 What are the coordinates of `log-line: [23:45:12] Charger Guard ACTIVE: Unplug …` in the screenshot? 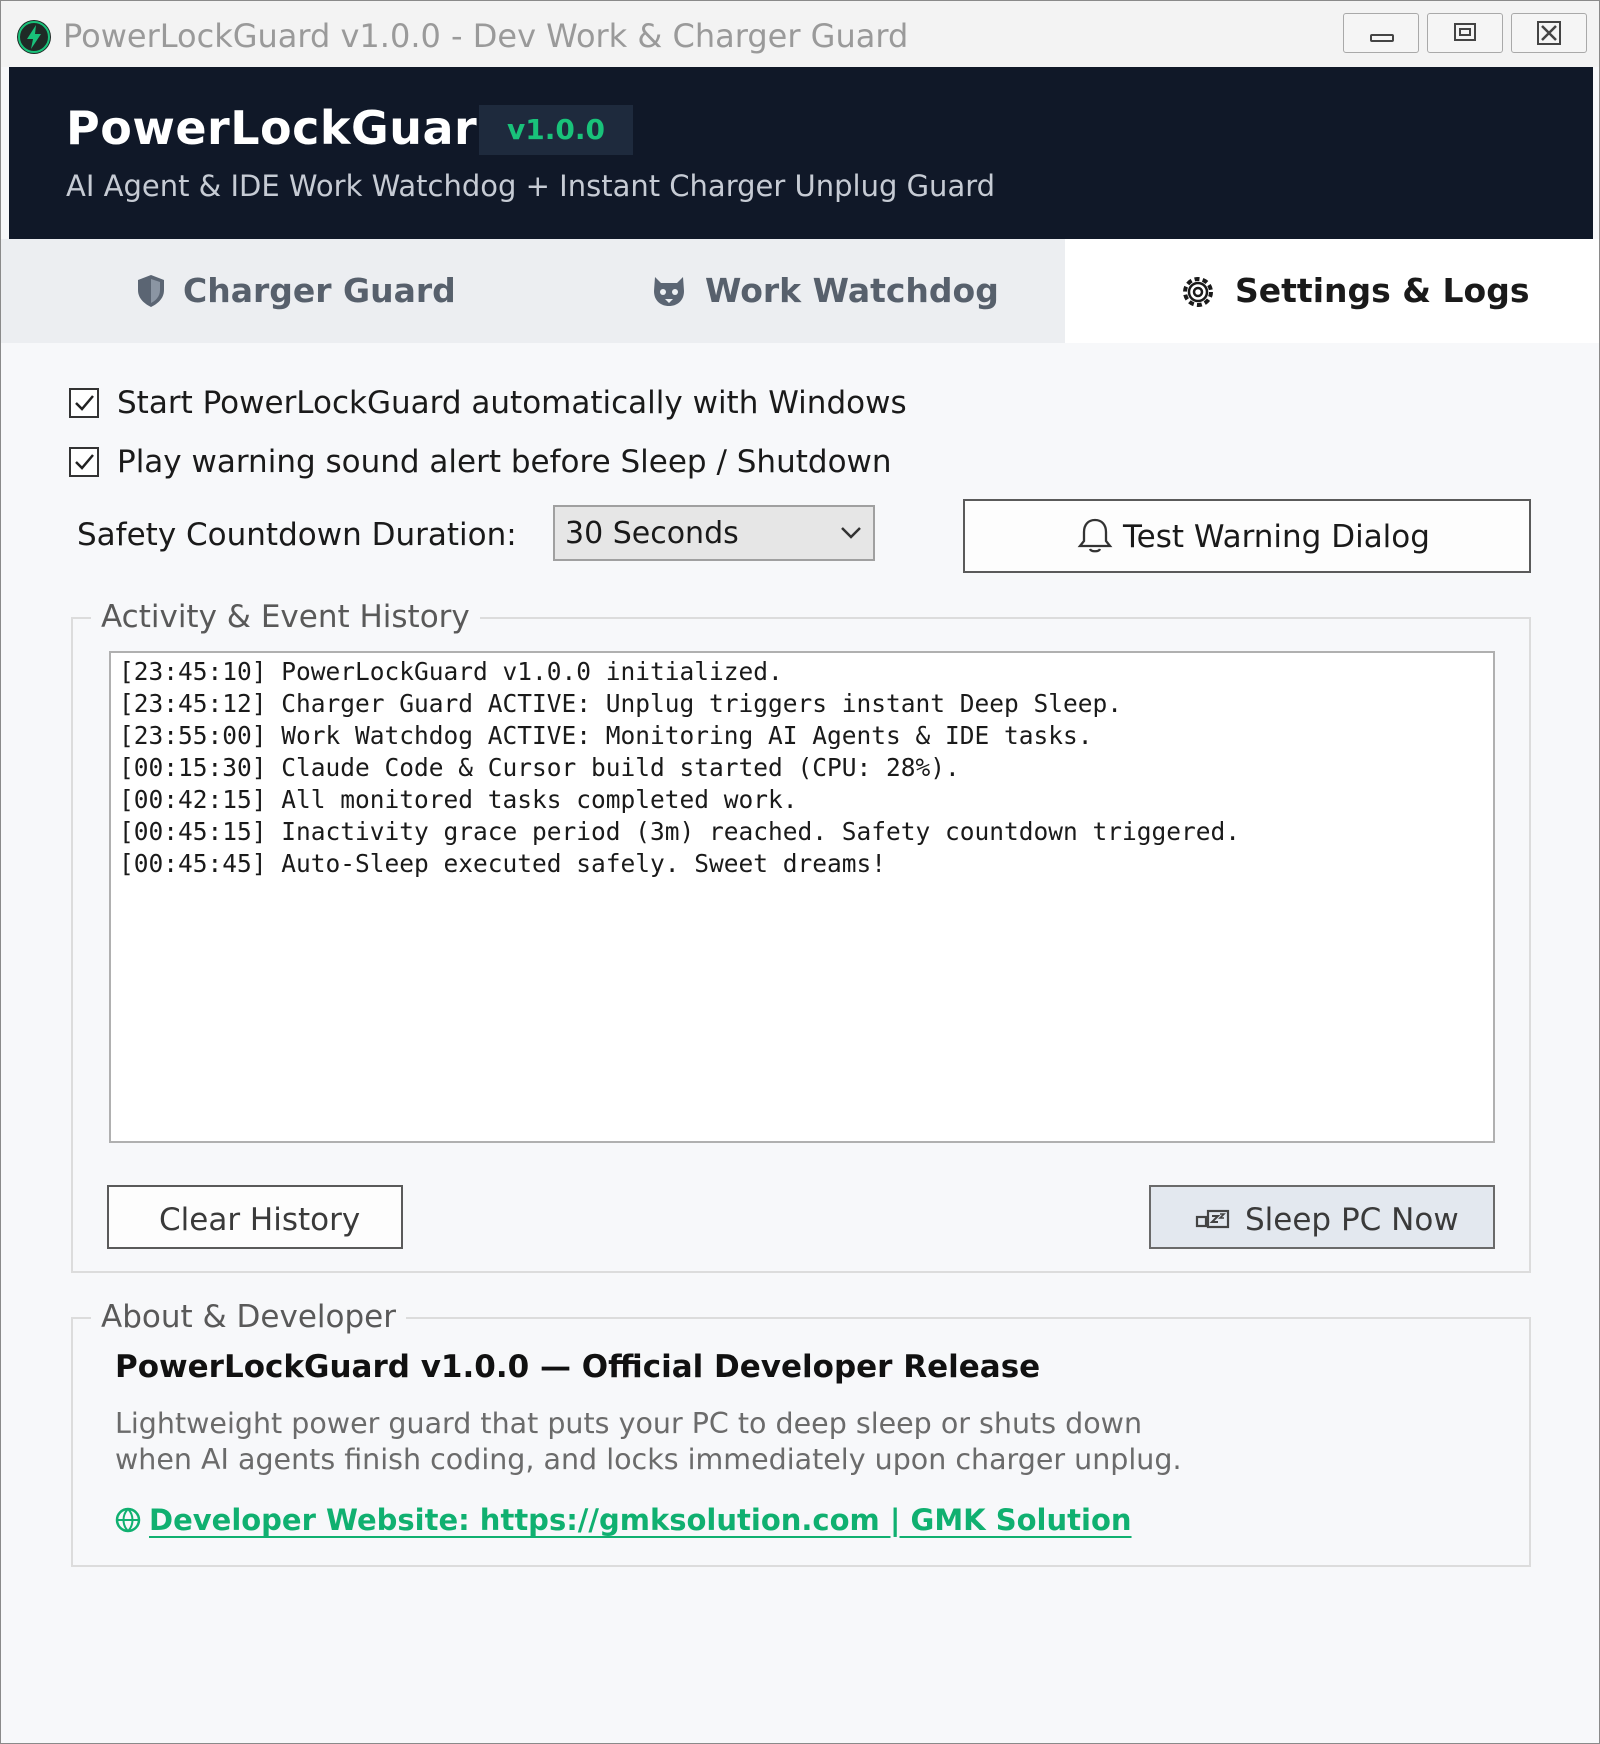 It's located at (621, 703).